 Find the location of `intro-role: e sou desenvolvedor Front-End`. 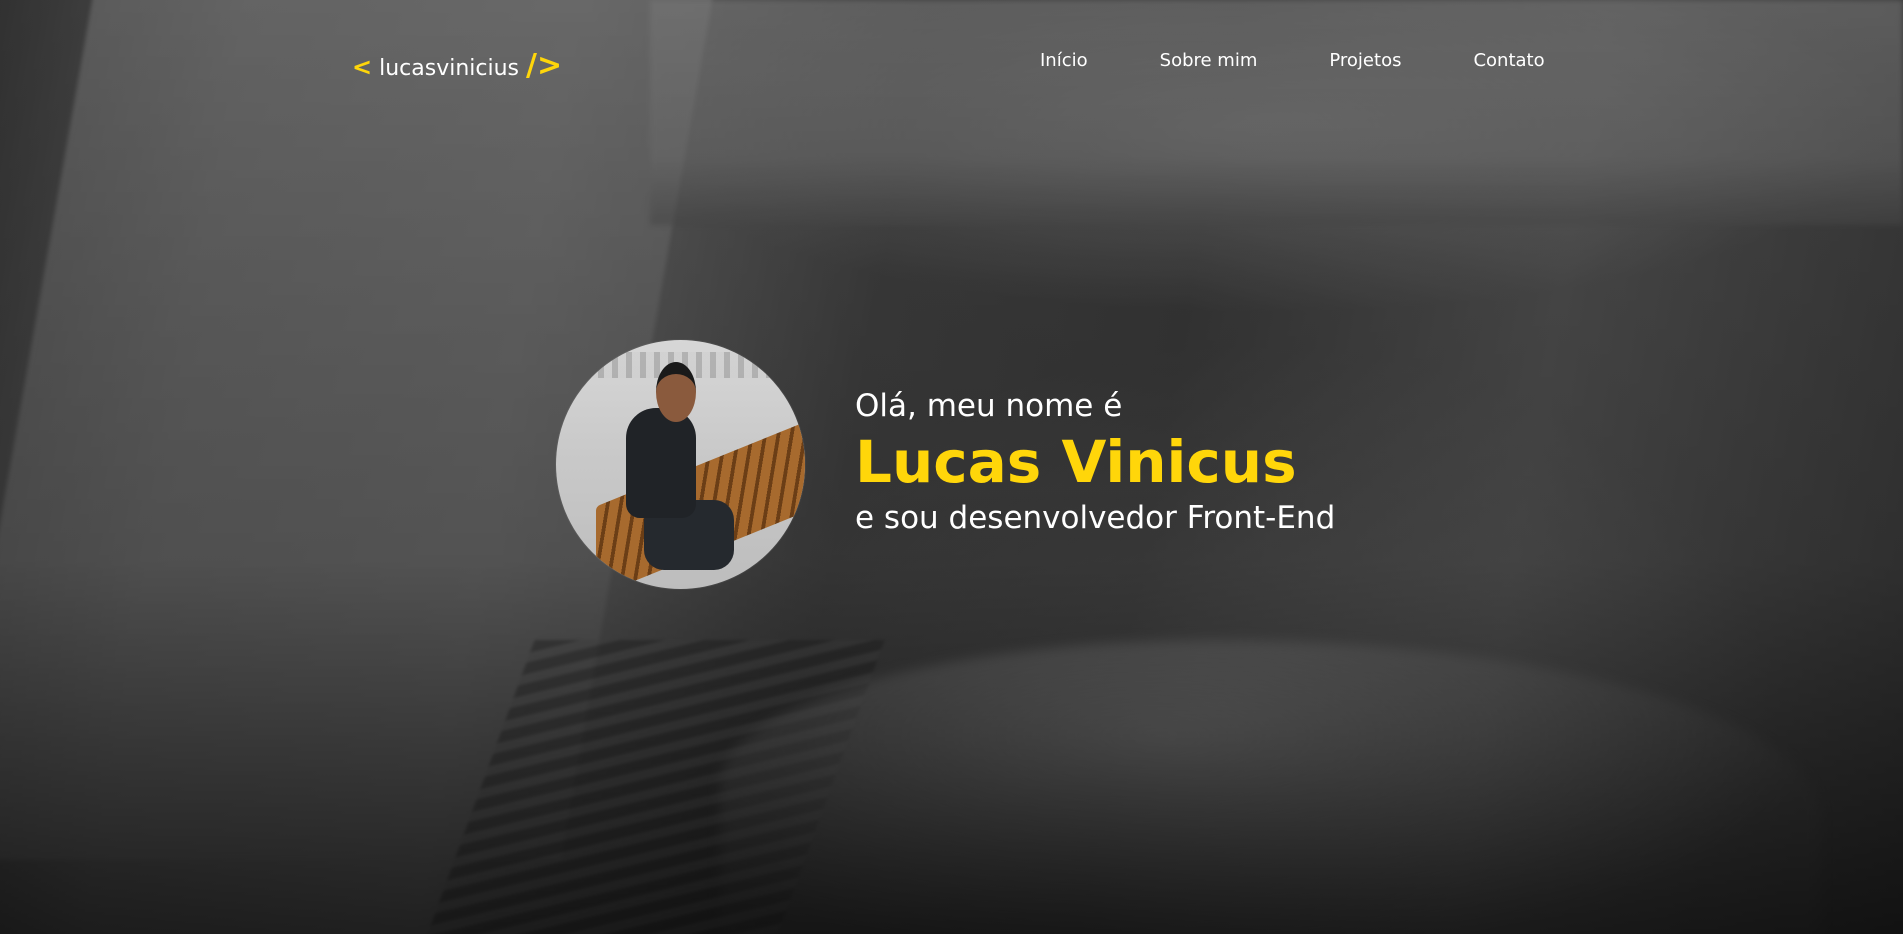

intro-role: e sou desenvolvedor Front-End is located at coordinates (1095, 518).